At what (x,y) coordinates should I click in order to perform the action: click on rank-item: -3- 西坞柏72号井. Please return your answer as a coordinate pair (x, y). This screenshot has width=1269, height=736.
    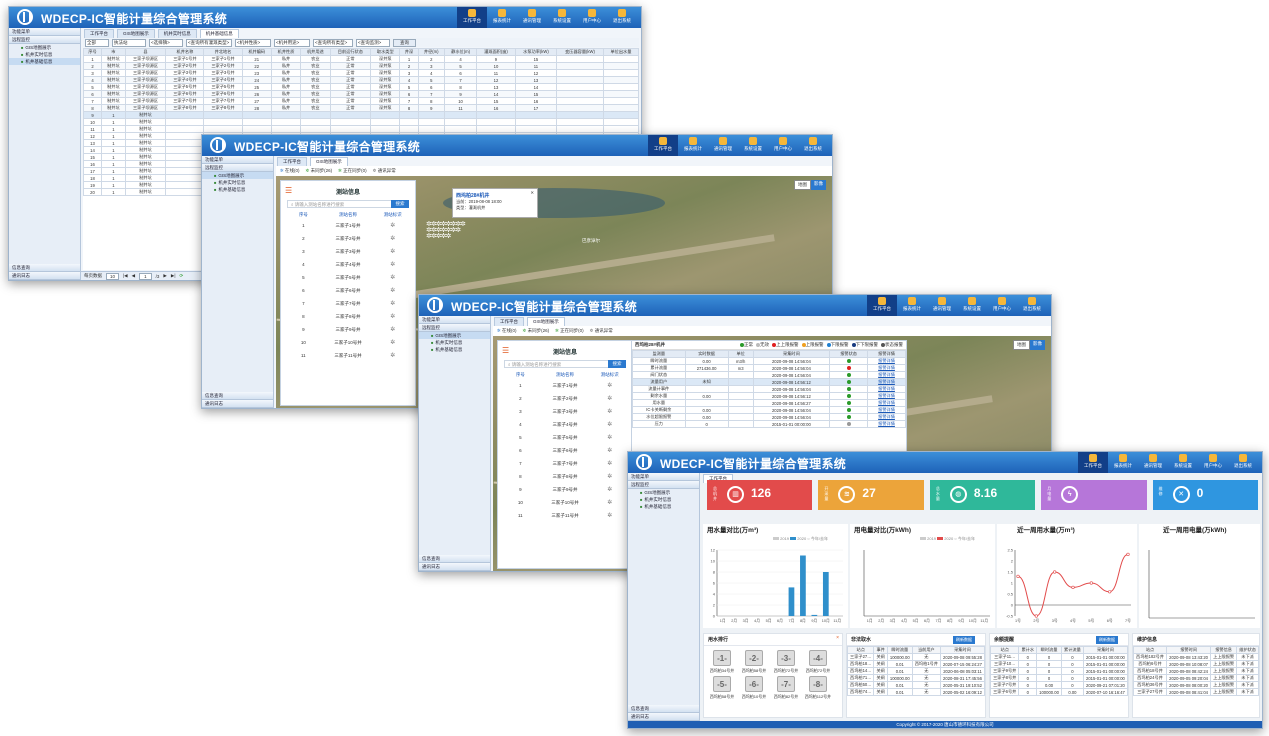
    Looking at the image, I should click on (786, 661).